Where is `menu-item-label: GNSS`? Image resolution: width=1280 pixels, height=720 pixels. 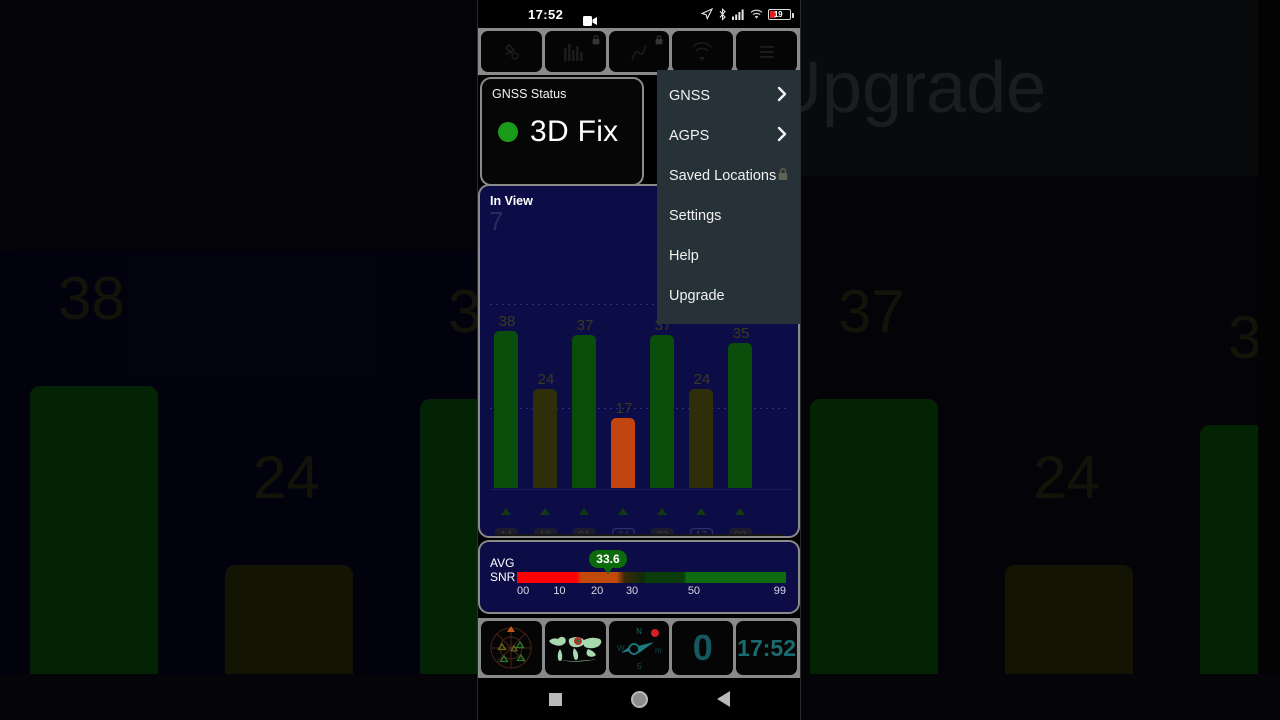
menu-item-label: GNSS is located at coordinates (690, 96).